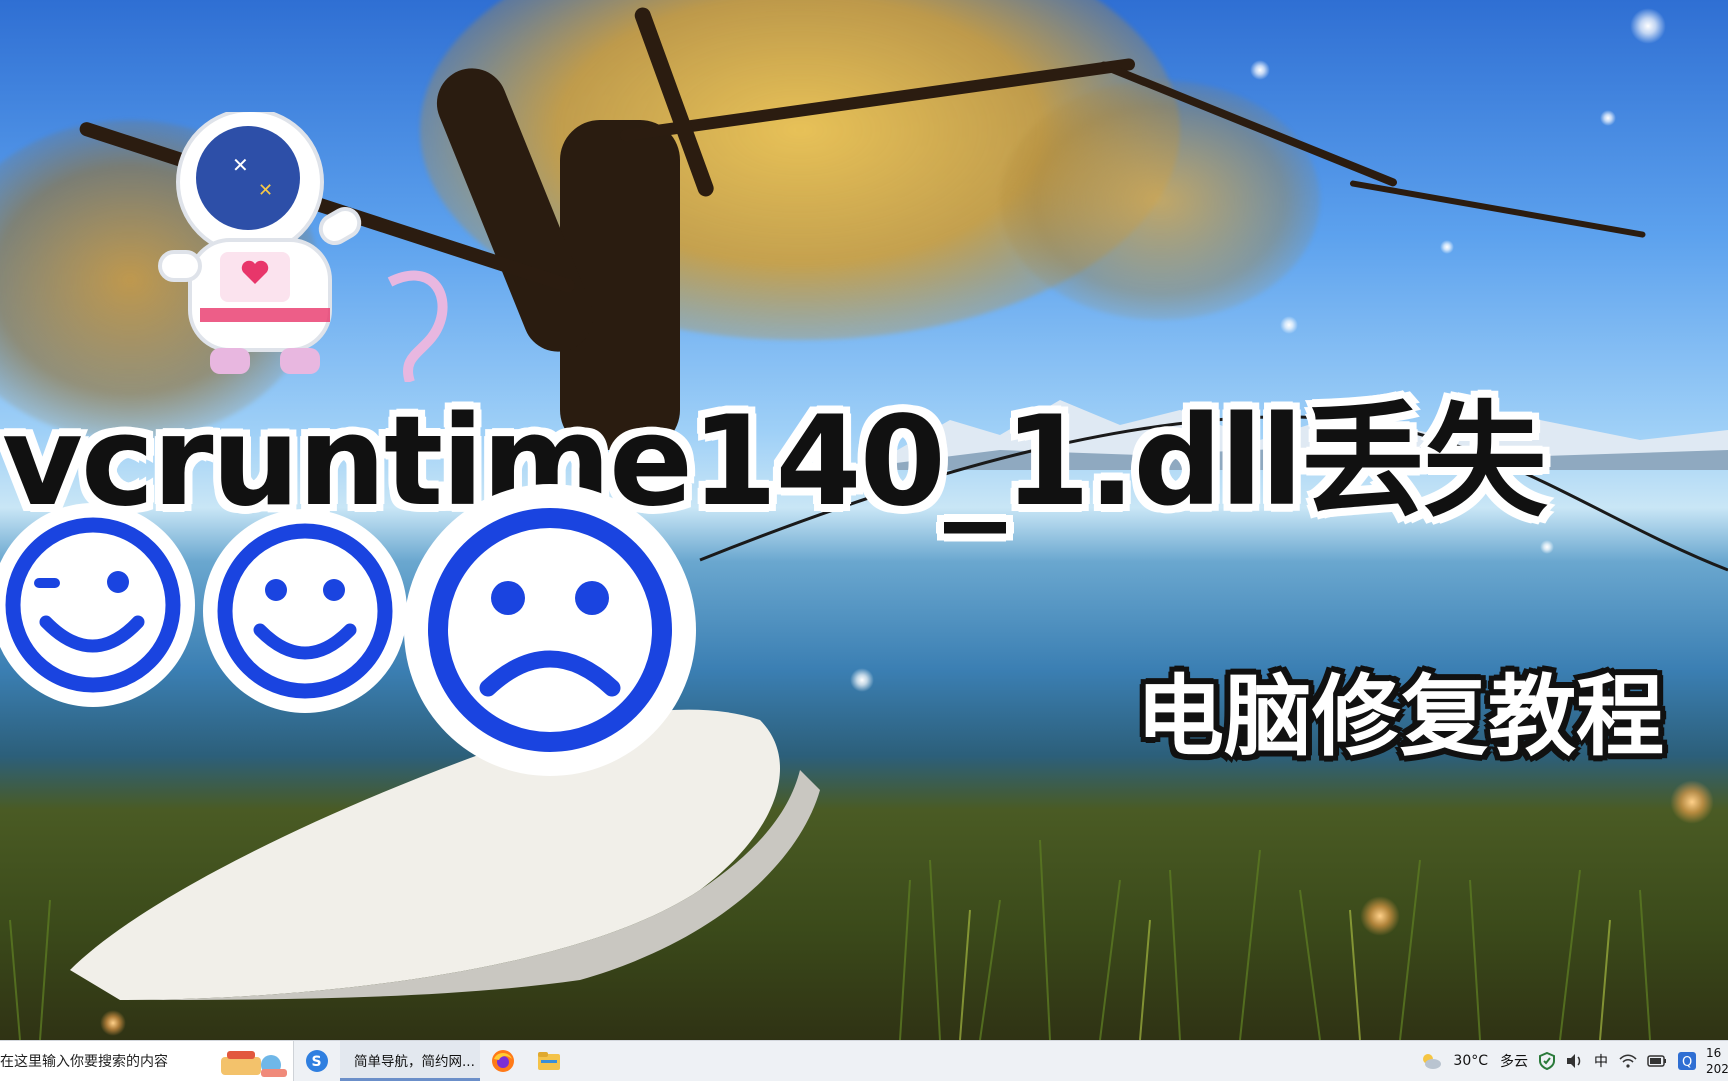  I want to click on svg-text: Q, so click(1687, 1062).